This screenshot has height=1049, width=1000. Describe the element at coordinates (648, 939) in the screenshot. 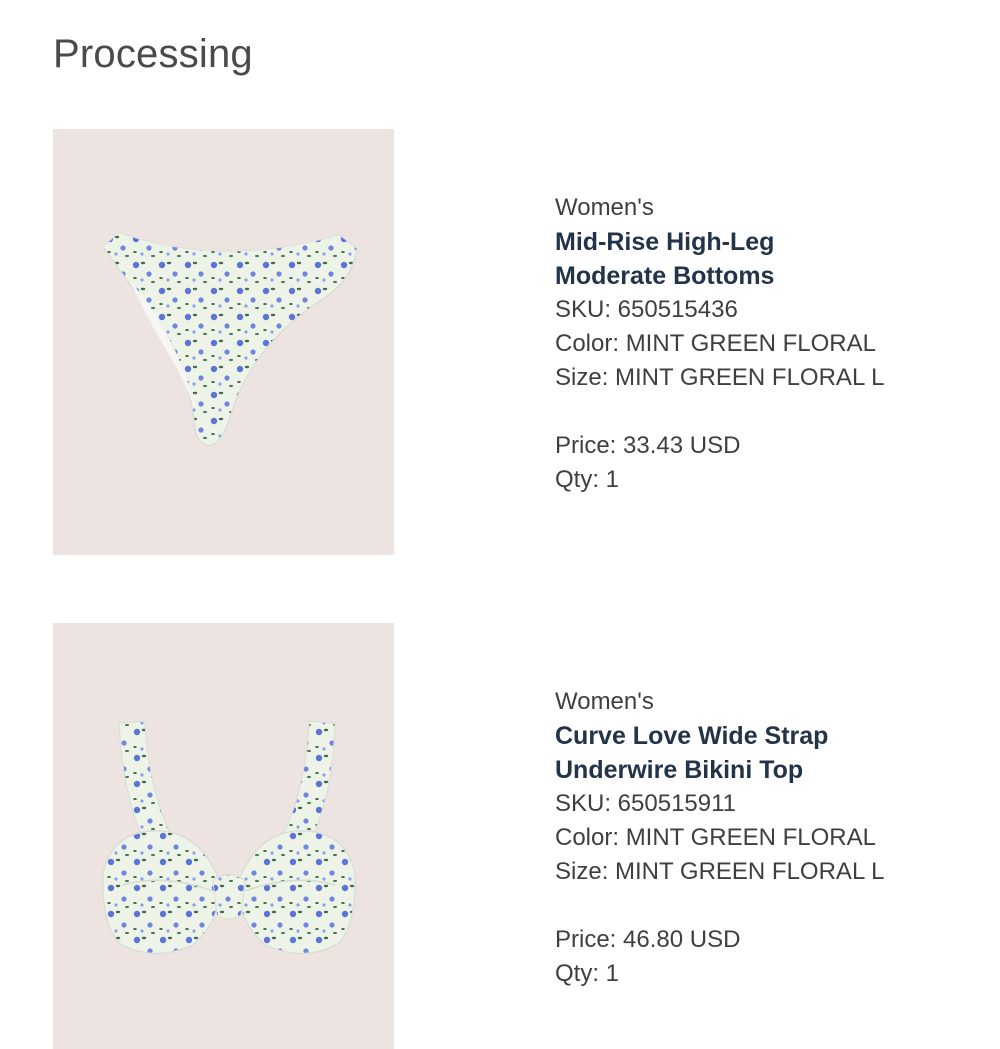

I see `product-price: Price: 46.80 USD` at that location.